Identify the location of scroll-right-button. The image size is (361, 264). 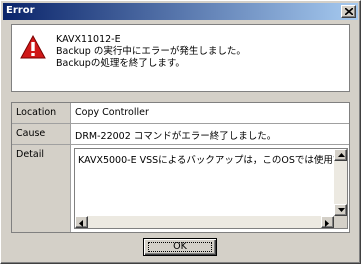
(327, 222).